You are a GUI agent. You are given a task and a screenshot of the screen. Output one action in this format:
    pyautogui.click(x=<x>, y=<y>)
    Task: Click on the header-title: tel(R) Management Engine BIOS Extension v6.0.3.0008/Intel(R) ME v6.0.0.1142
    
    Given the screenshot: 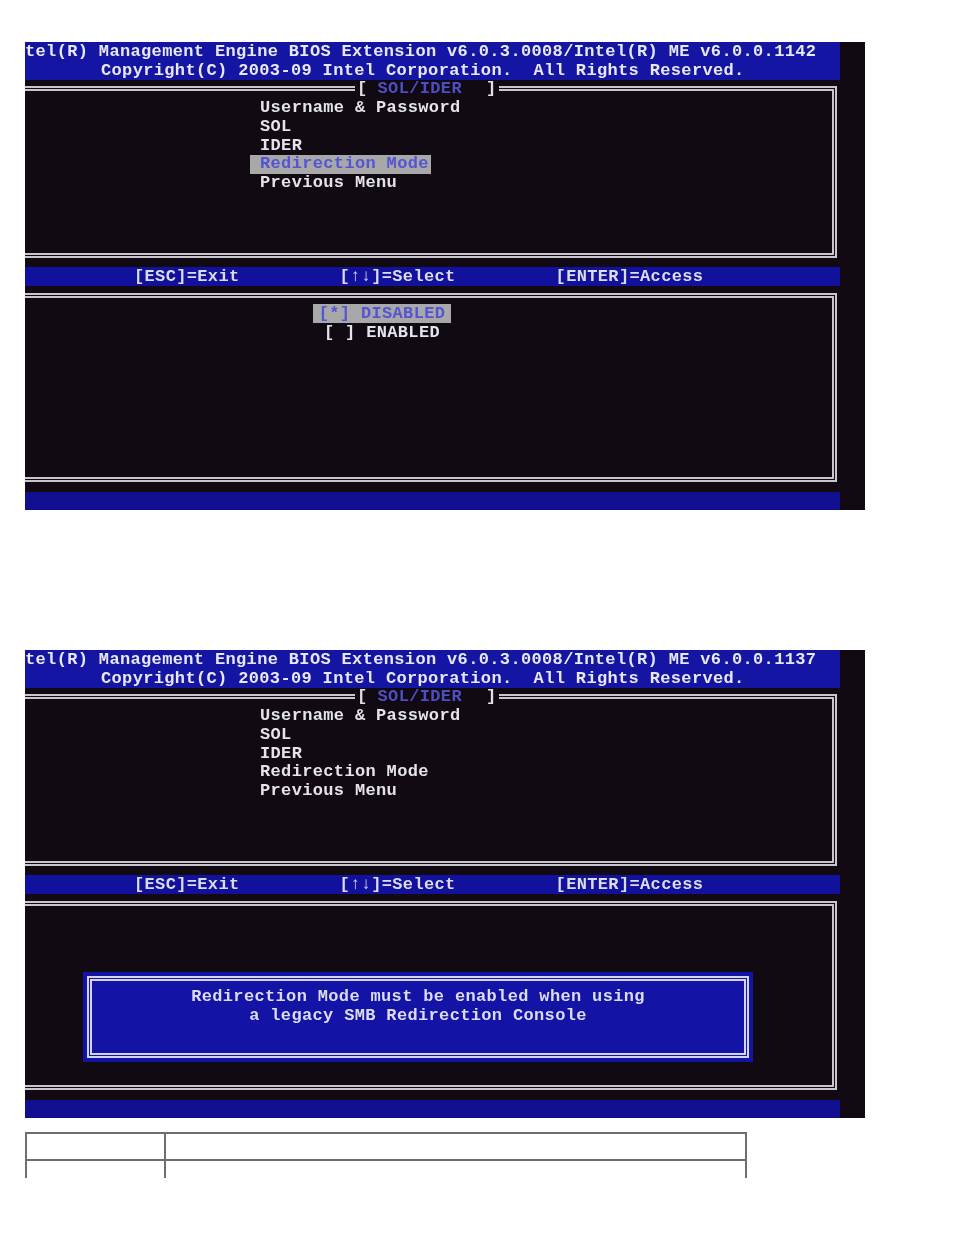 What is the action you would take?
    pyautogui.click(x=421, y=51)
    